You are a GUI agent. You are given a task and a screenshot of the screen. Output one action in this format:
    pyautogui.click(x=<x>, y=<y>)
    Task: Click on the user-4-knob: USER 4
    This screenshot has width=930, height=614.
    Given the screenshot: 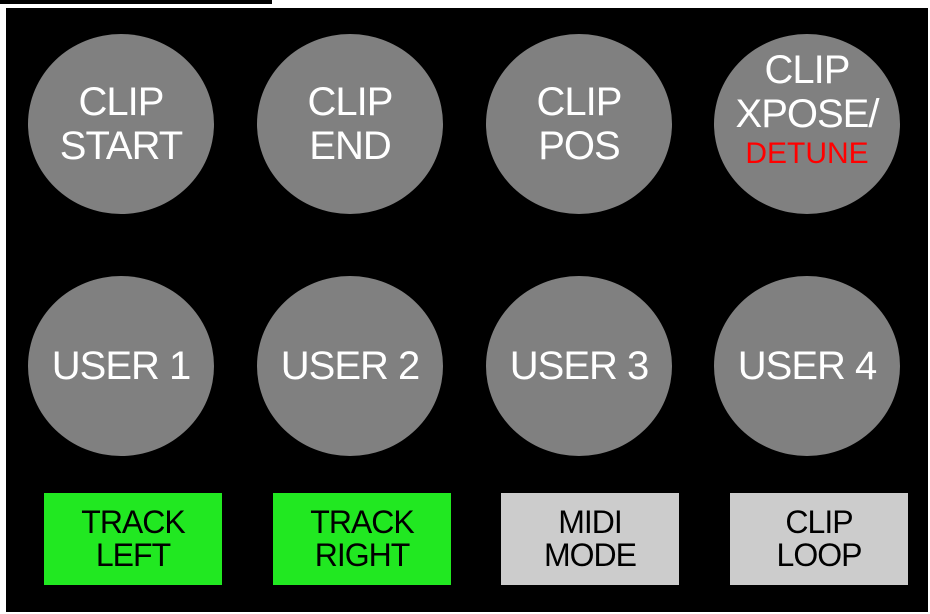 What is the action you would take?
    pyautogui.click(x=807, y=366)
    